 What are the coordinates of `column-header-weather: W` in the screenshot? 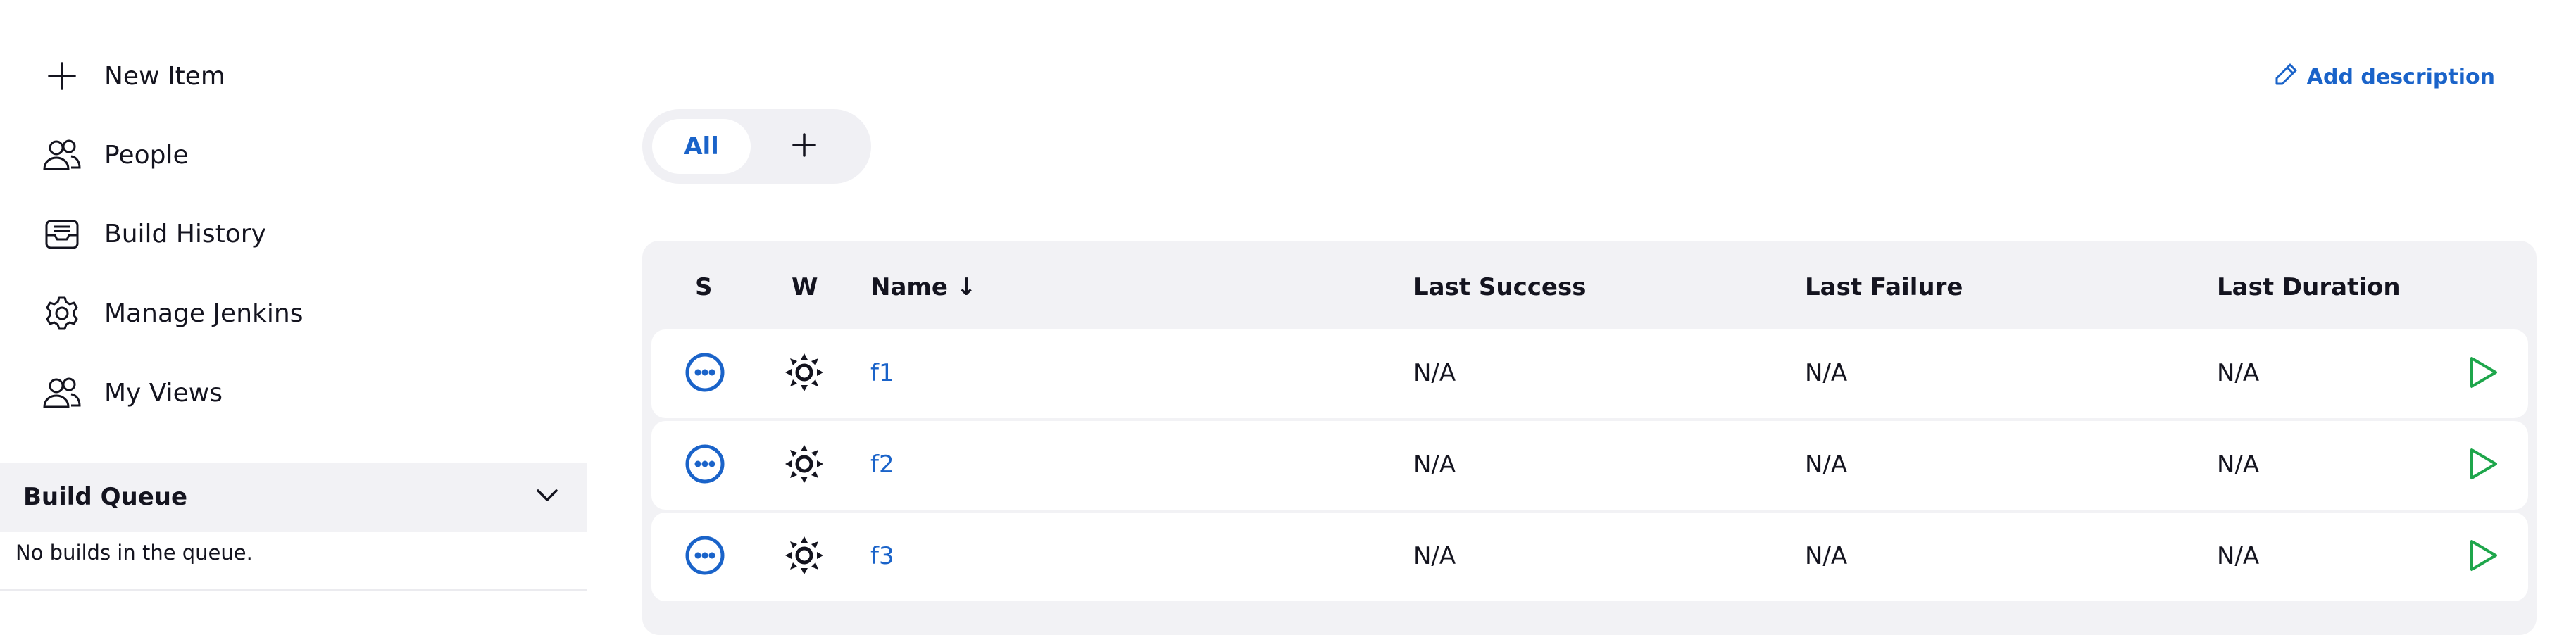 It's located at (805, 287).